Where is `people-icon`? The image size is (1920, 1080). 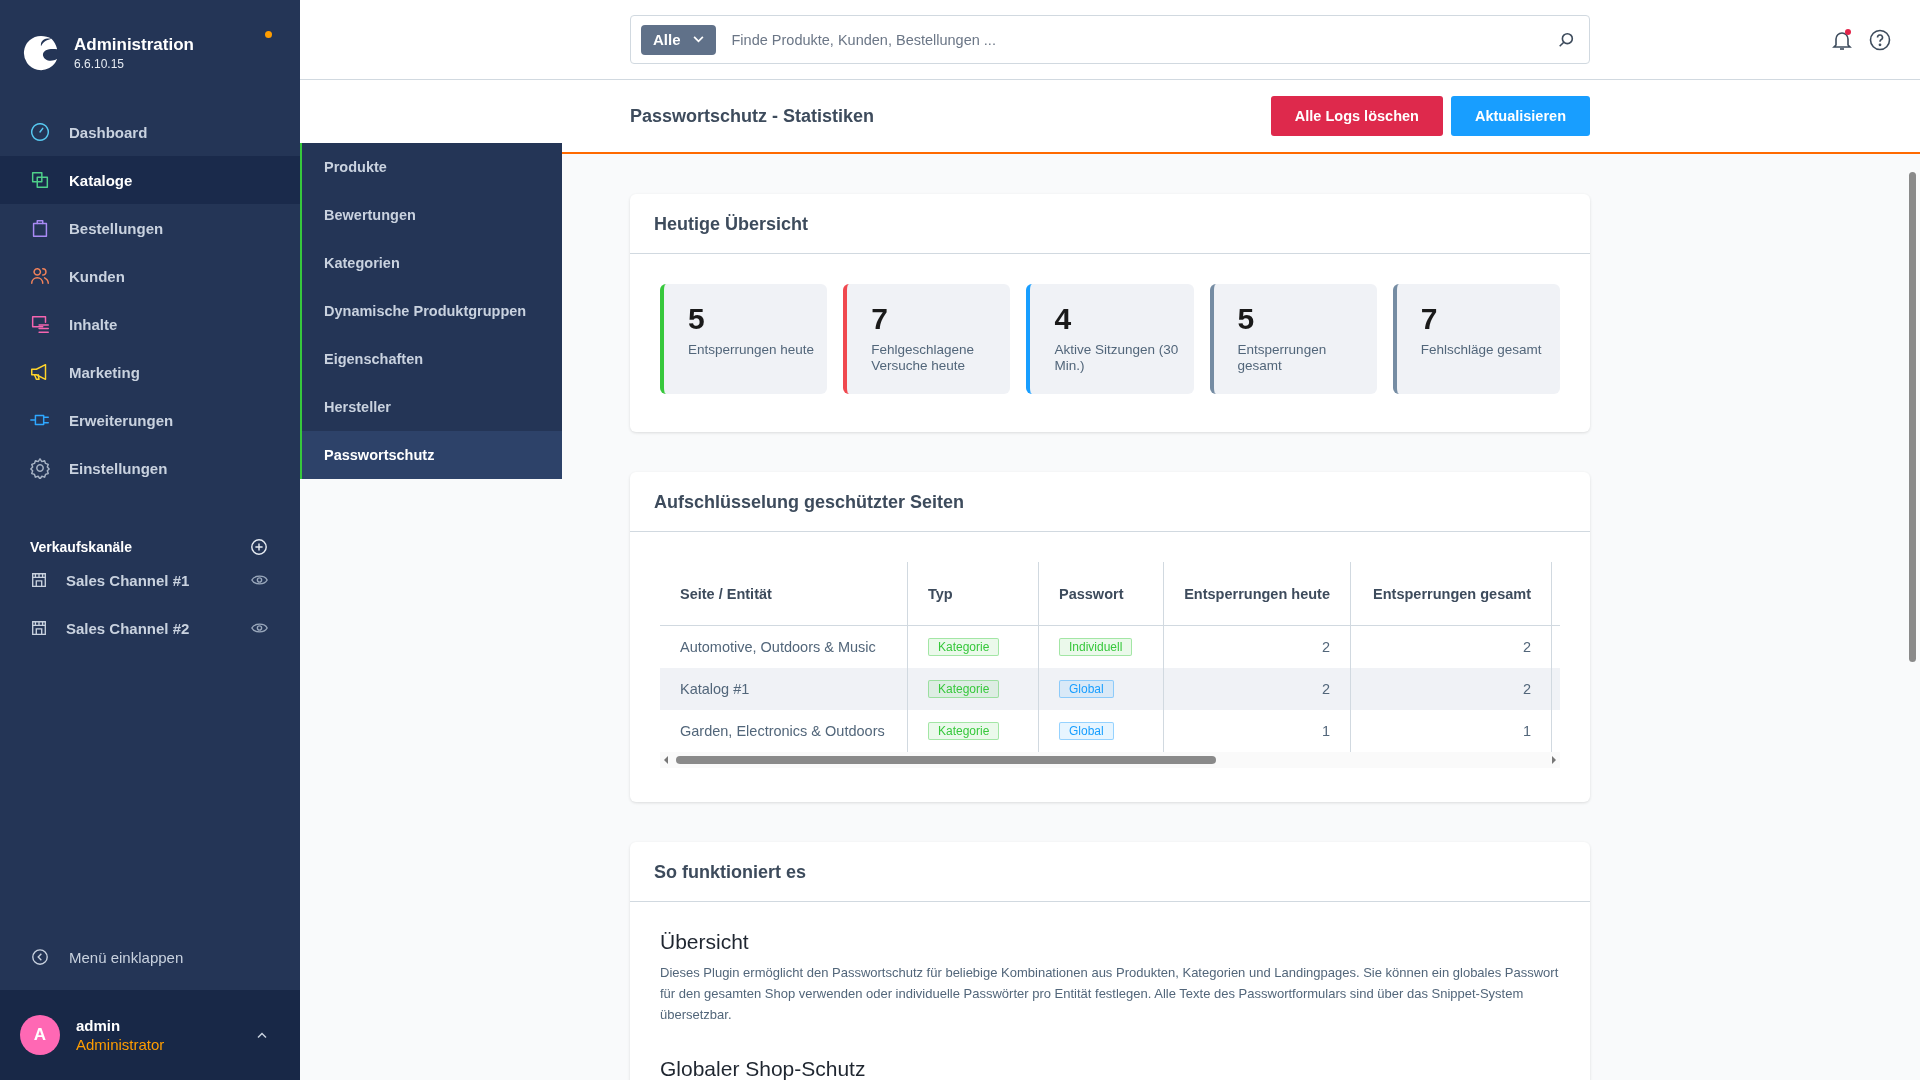 people-icon is located at coordinates (40, 276).